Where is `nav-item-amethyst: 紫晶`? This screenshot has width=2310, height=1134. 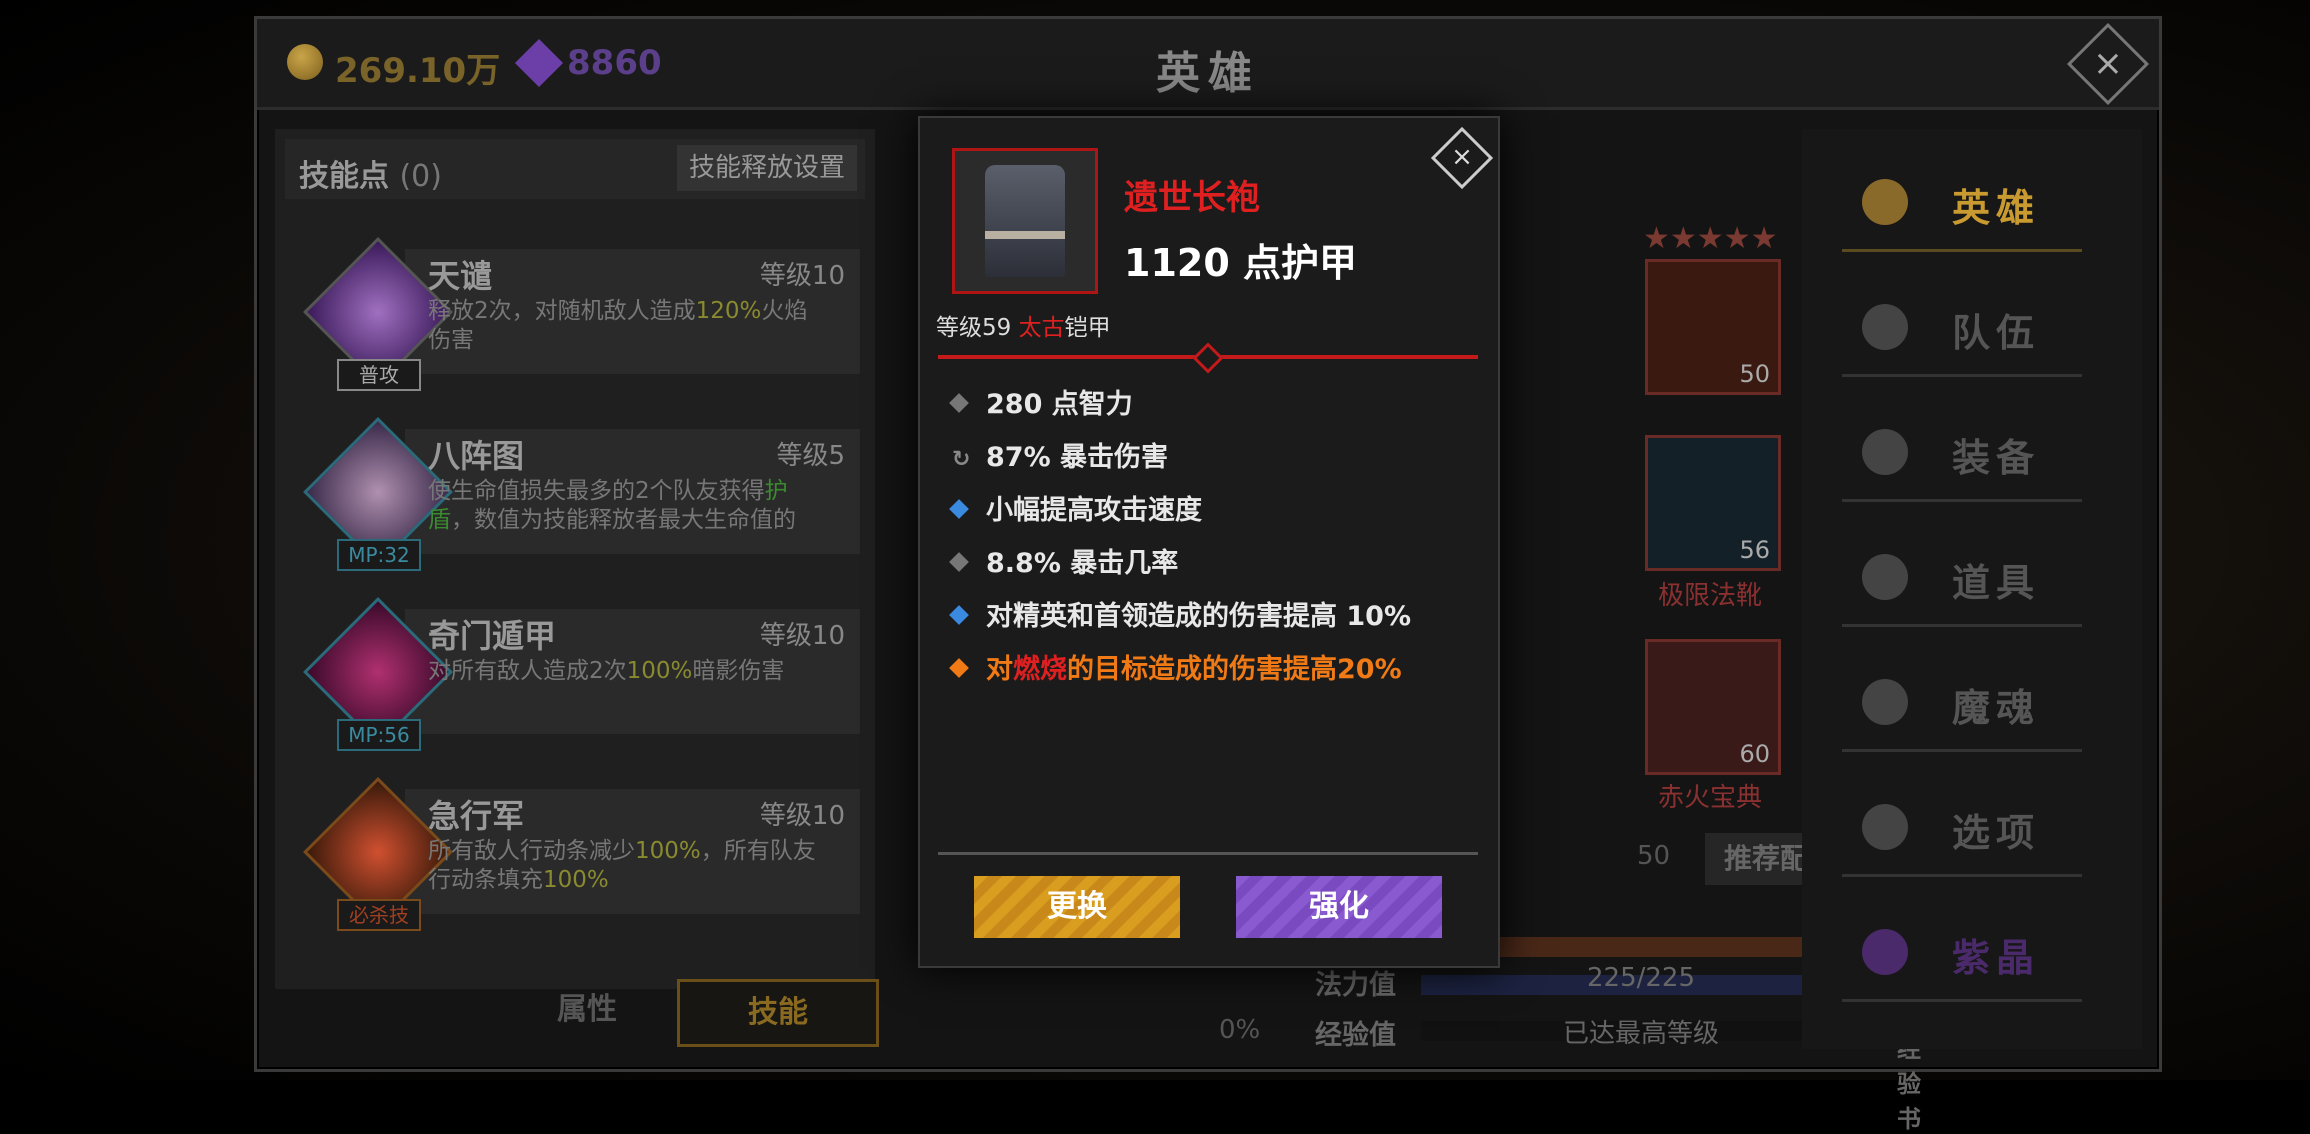
nav-item-amethyst: 紫晶 is located at coordinates (1962, 950).